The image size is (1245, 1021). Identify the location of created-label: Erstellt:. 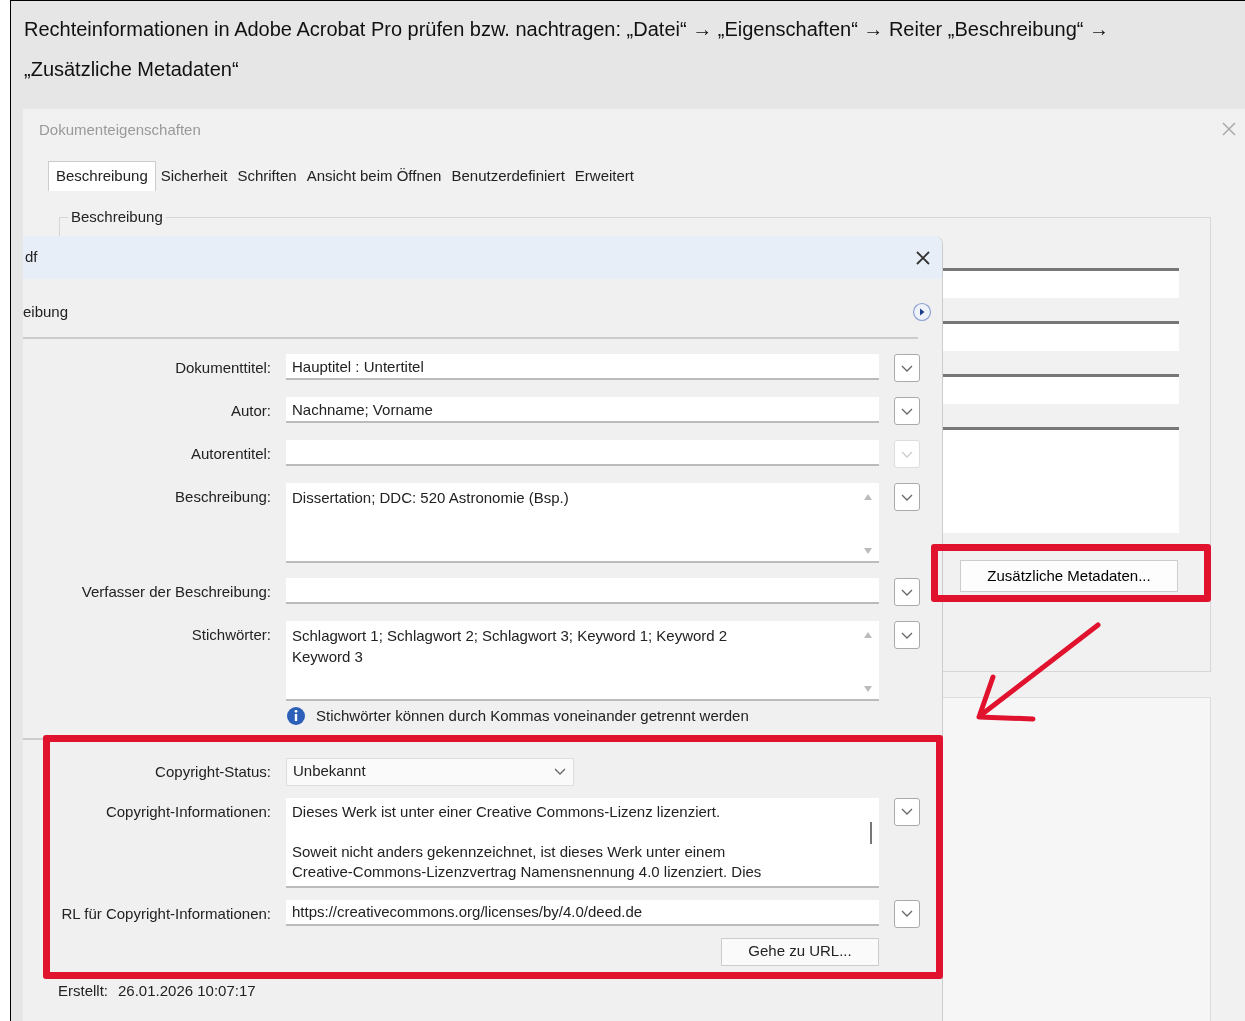
(83, 990).